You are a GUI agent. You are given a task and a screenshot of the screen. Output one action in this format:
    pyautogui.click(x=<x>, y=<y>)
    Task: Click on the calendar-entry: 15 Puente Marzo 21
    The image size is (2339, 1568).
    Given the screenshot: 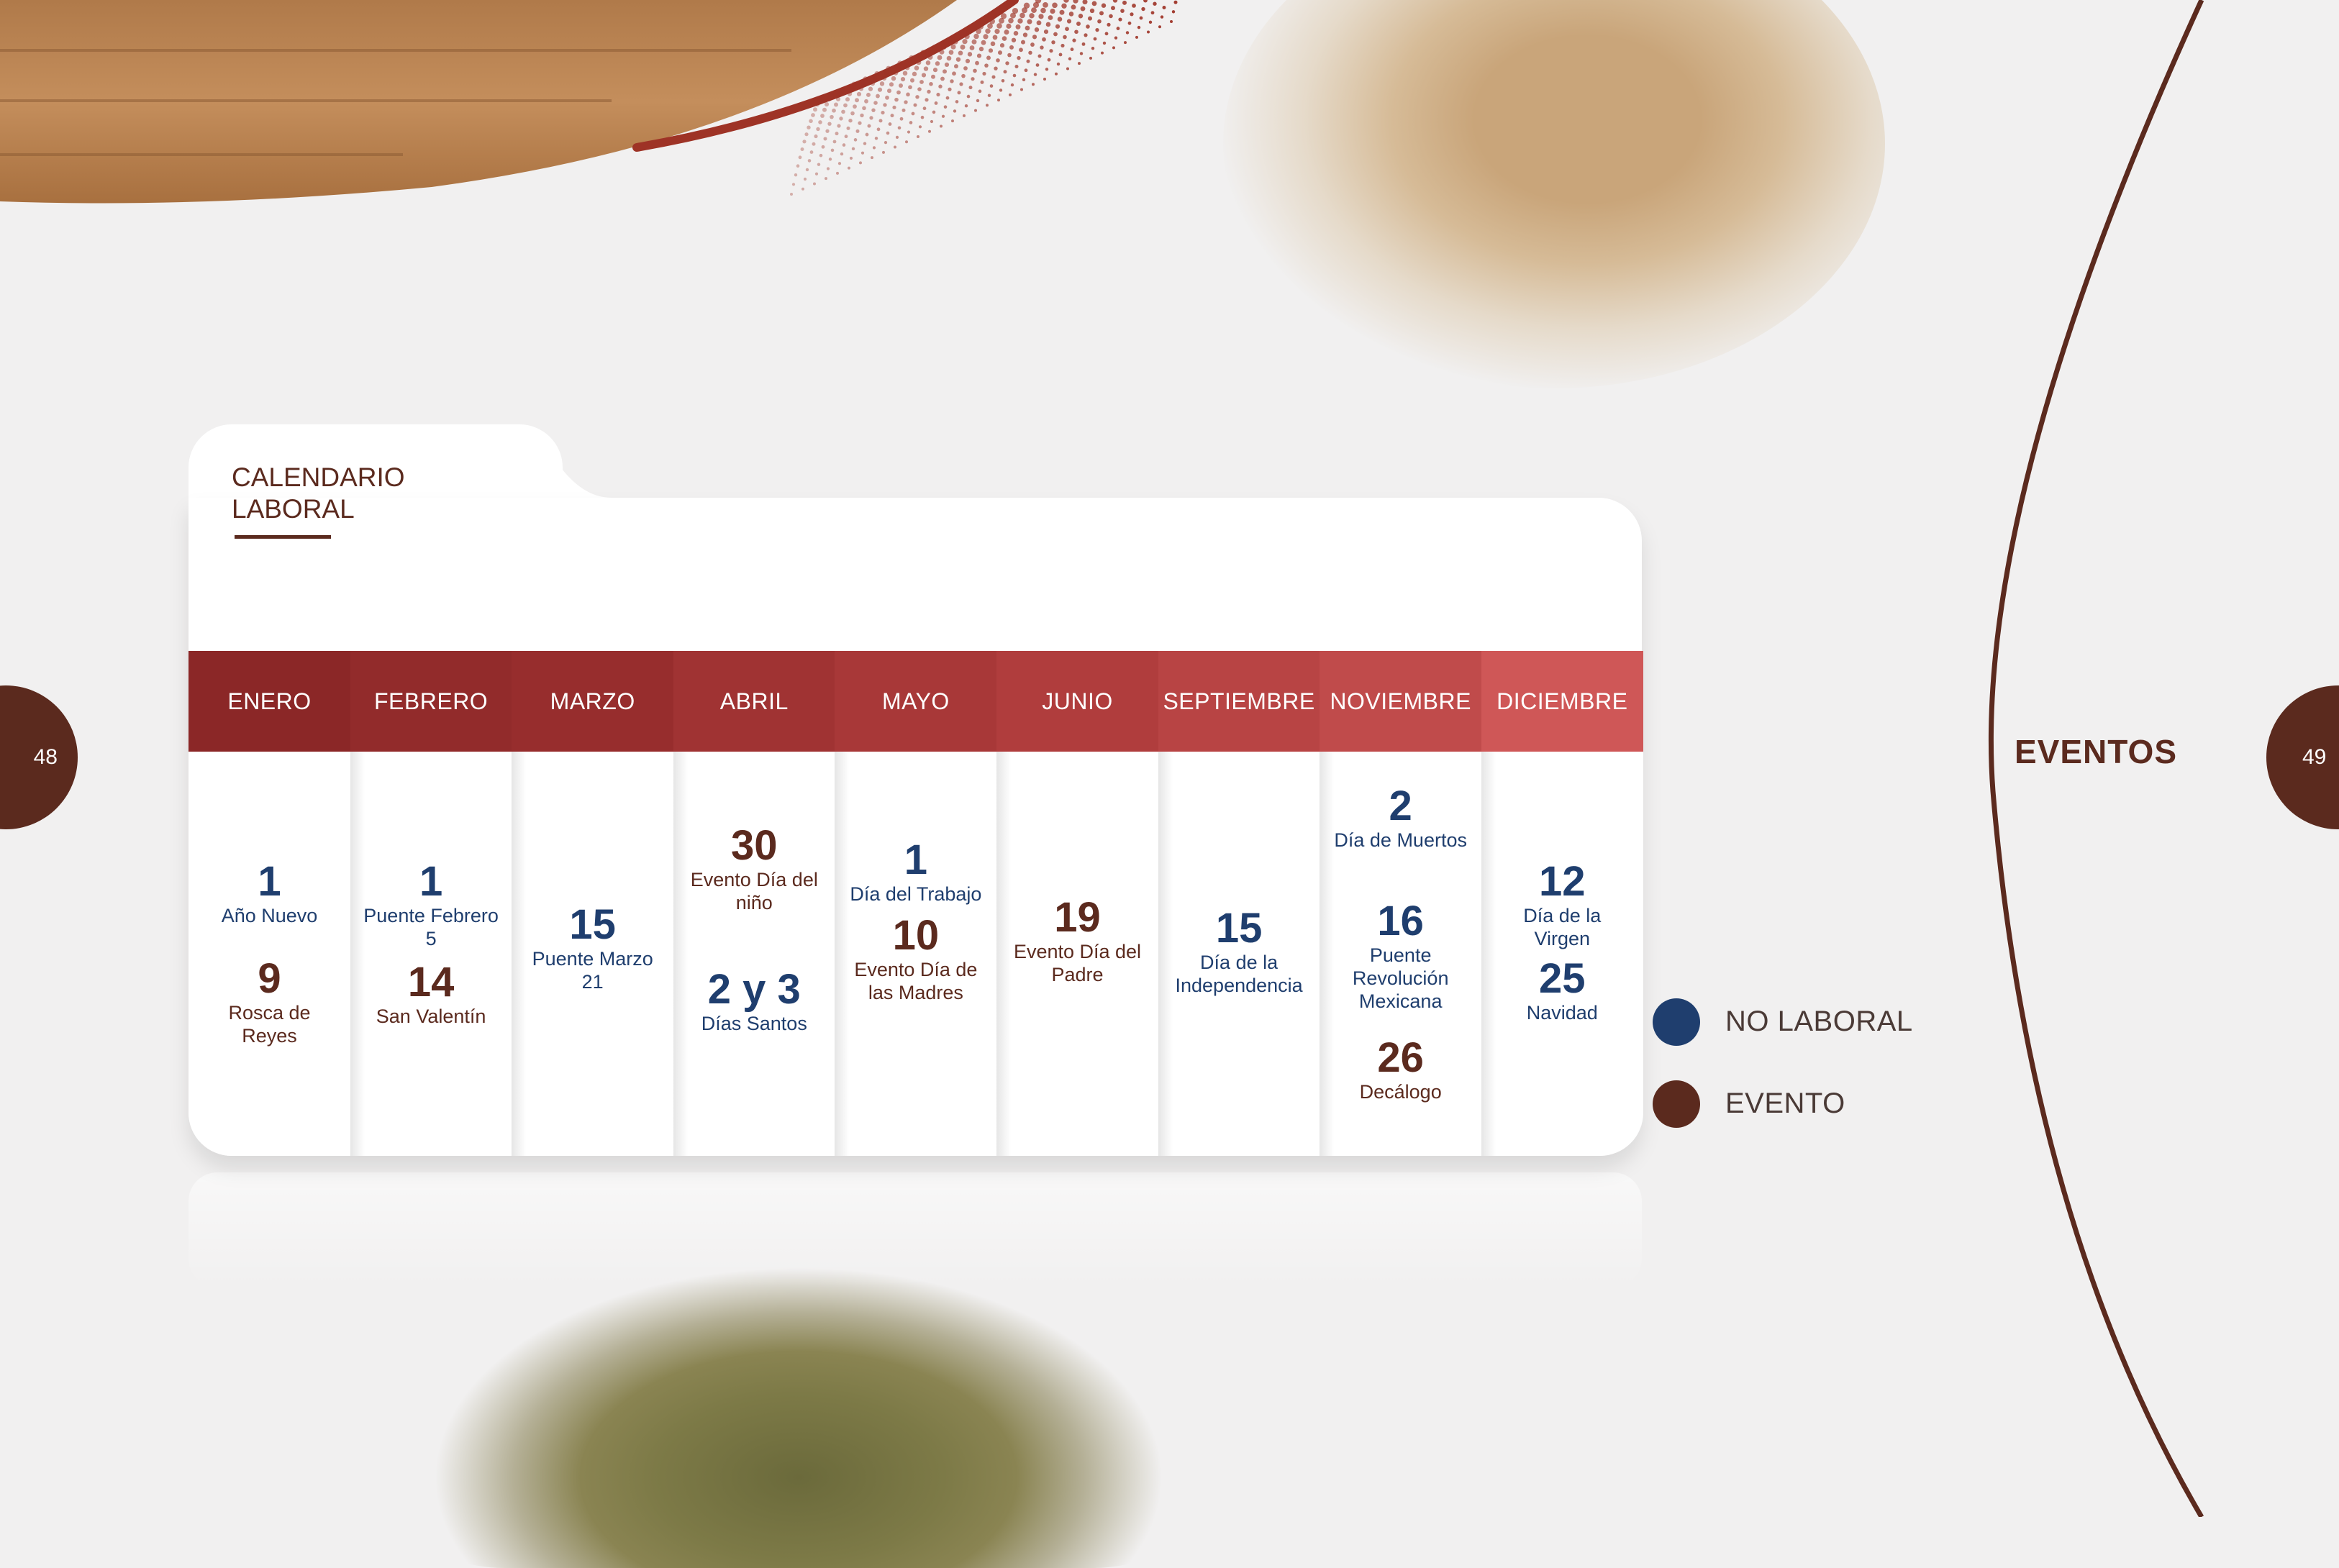 What is the action you would take?
    pyautogui.click(x=592, y=948)
    